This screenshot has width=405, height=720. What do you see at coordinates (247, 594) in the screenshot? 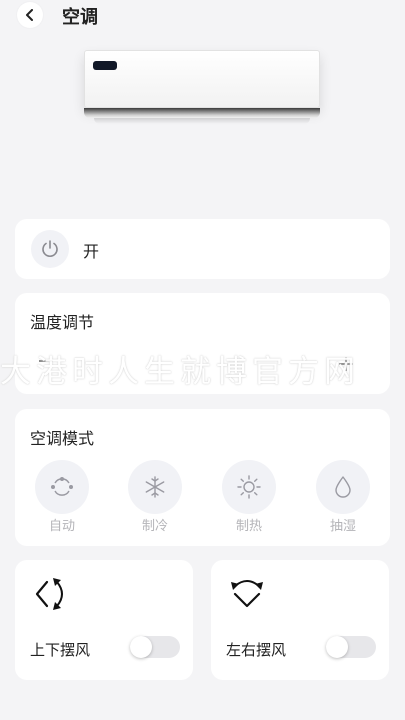
I see `horizontal-swing-icon` at bounding box center [247, 594].